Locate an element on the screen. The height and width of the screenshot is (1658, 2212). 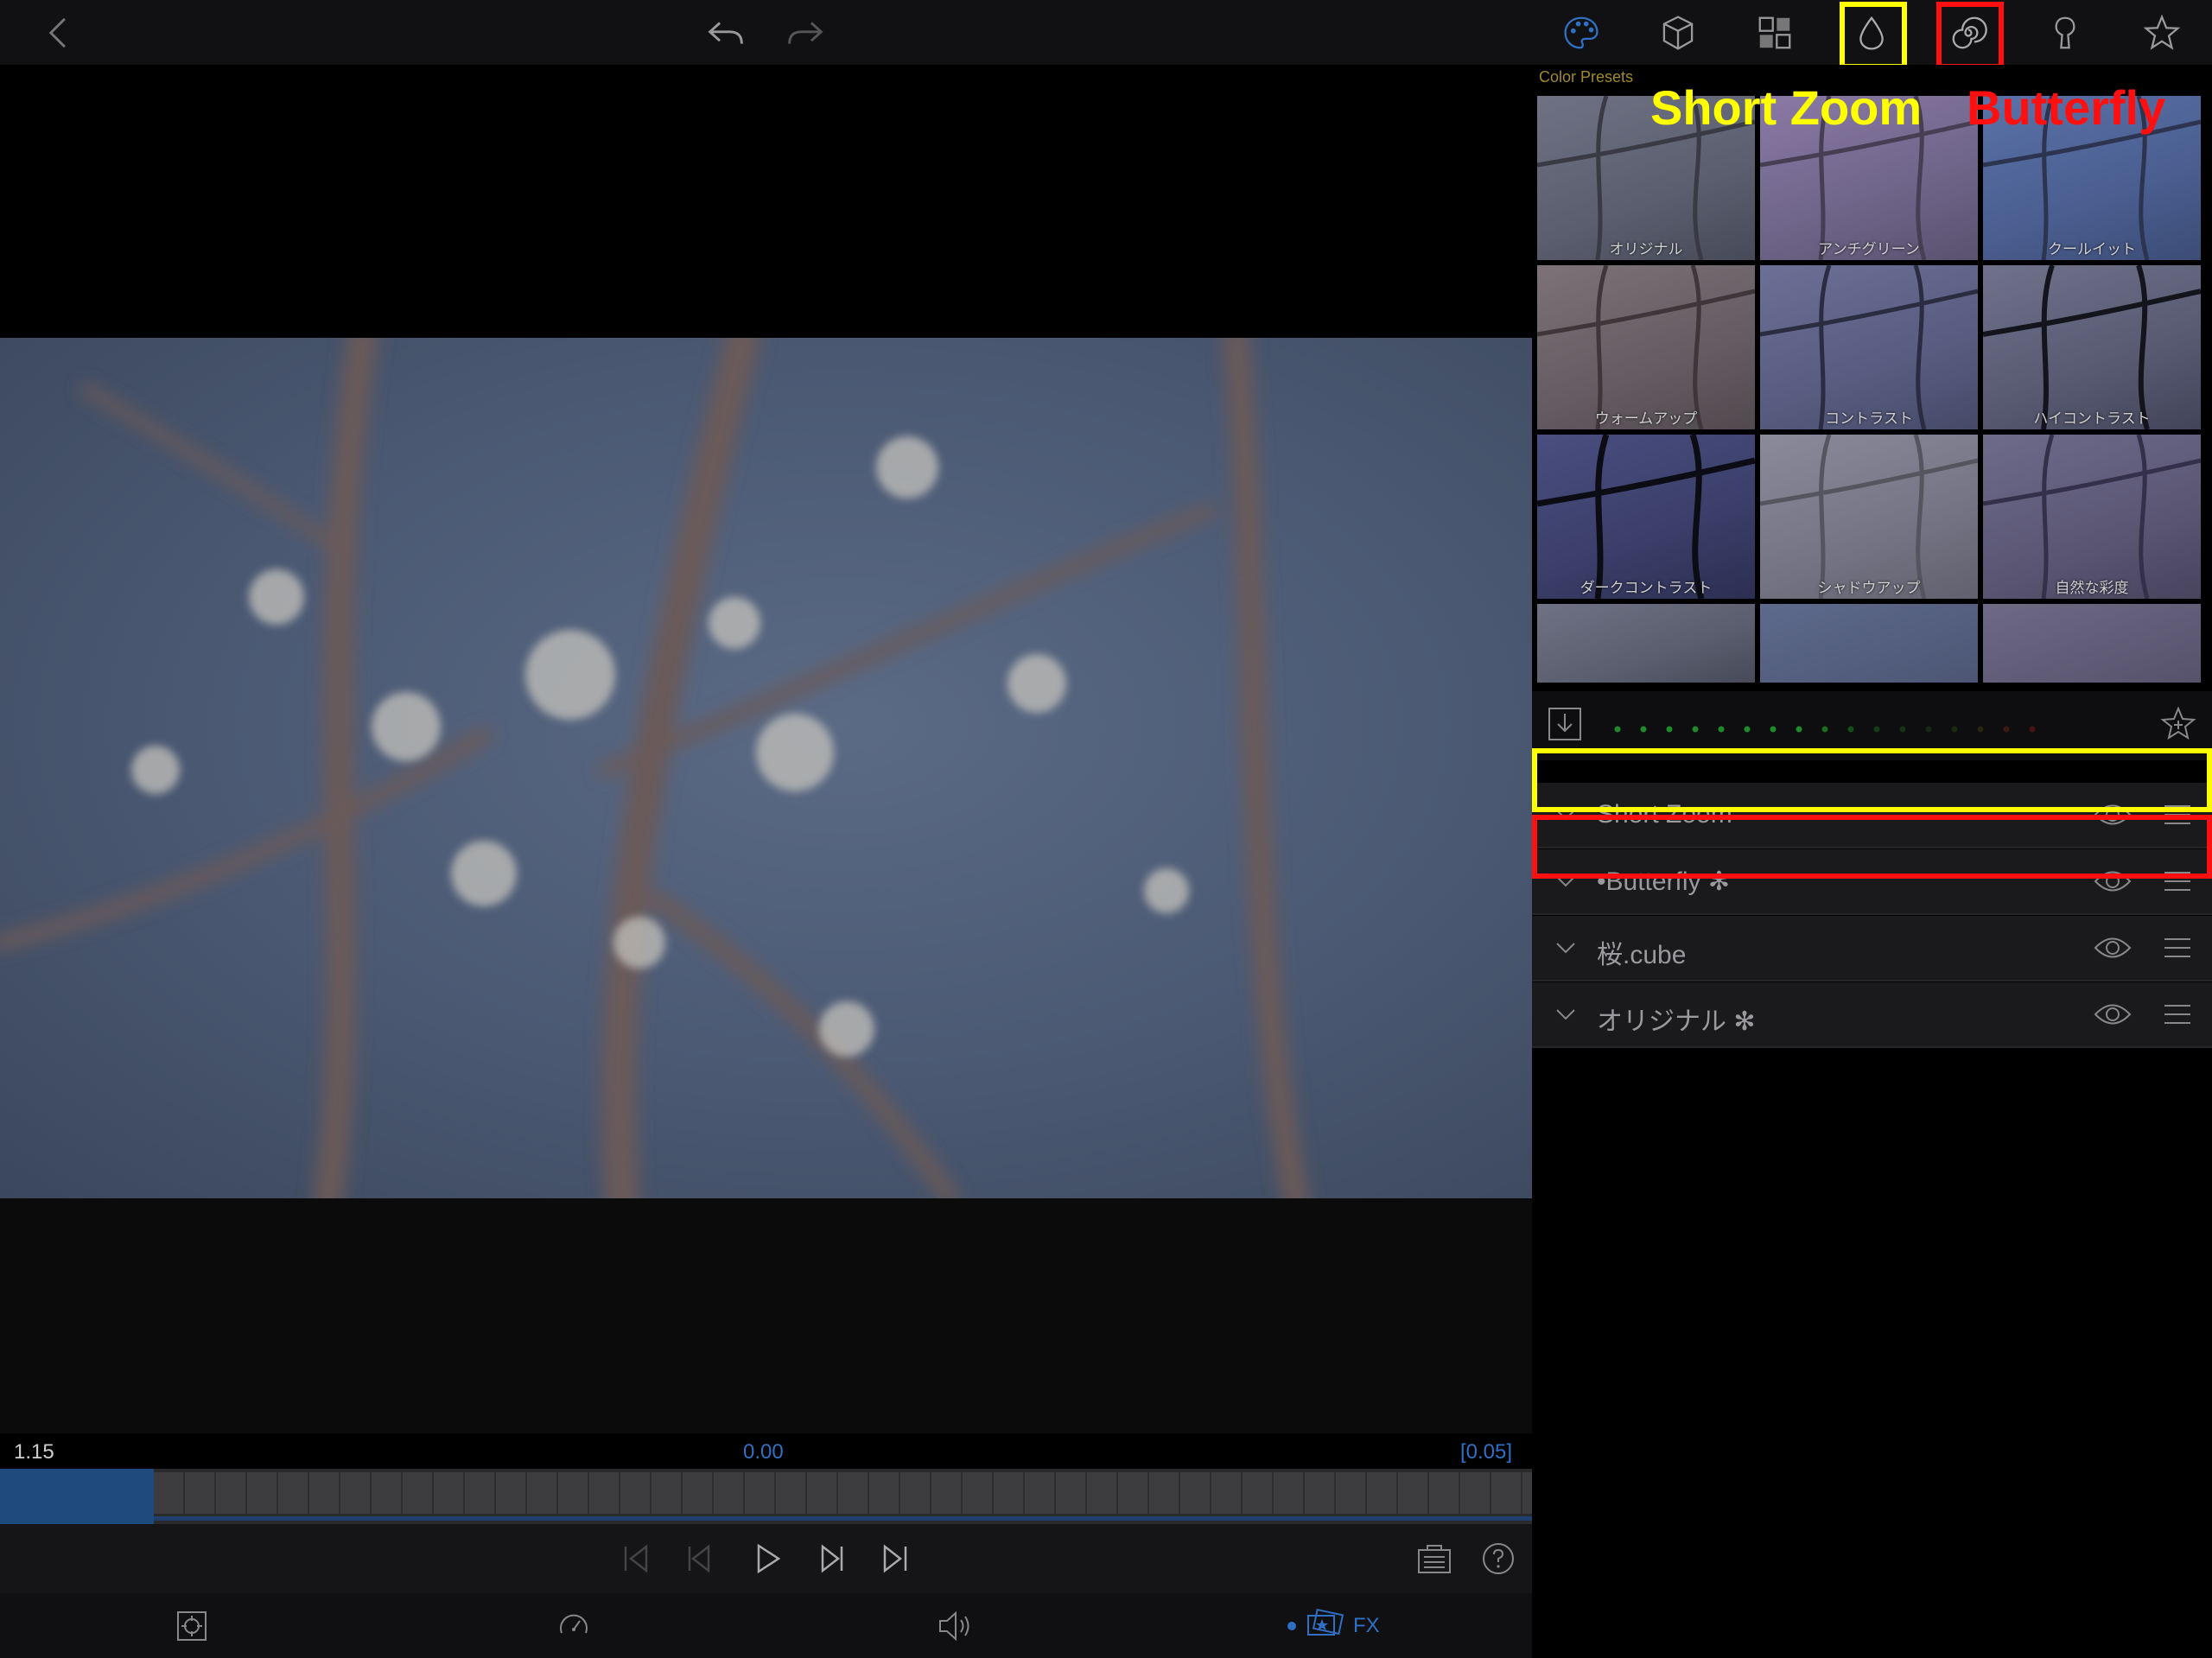
clipboard-icon is located at coordinates (1434, 1559).